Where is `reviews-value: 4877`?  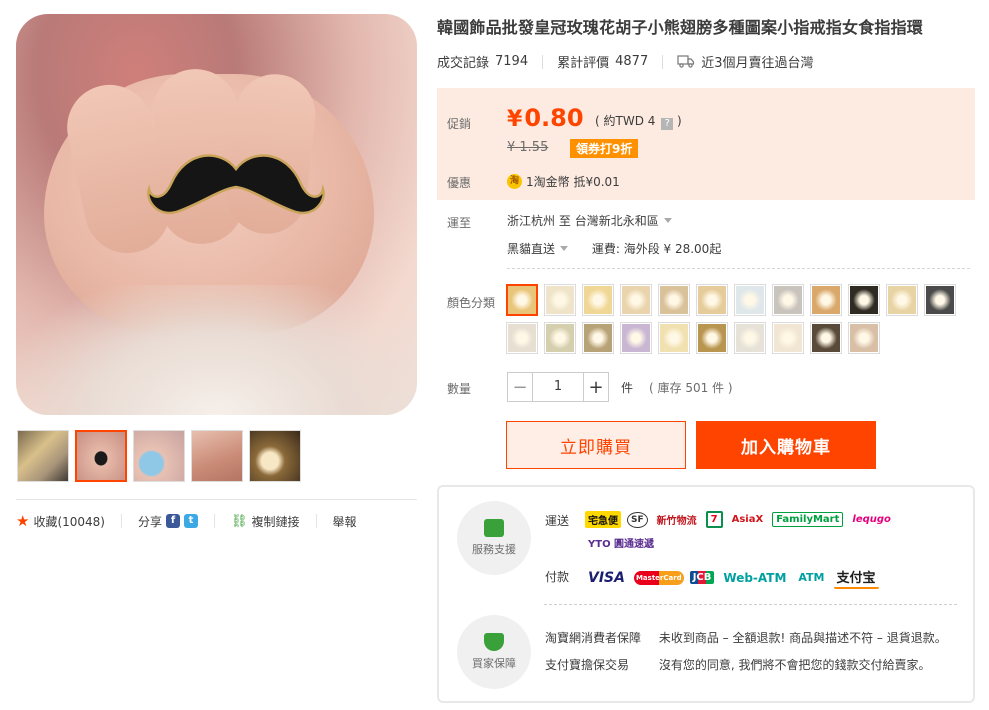
reviews-value: 4877 is located at coordinates (631, 61).